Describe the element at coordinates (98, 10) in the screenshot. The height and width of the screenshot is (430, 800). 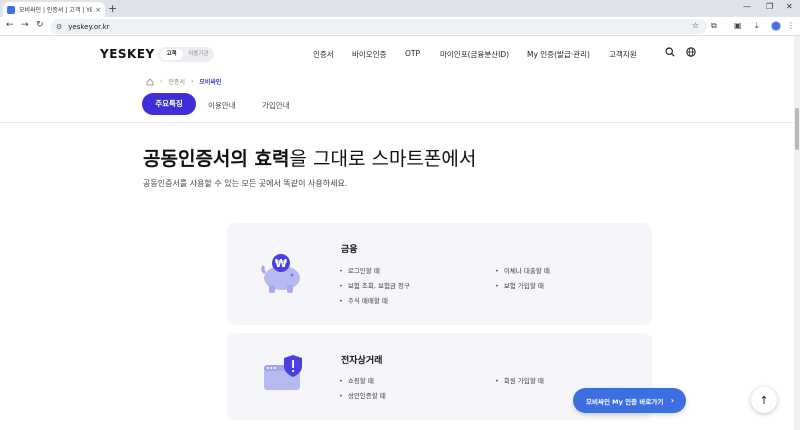
I see `close-tab-icon: ×` at that location.